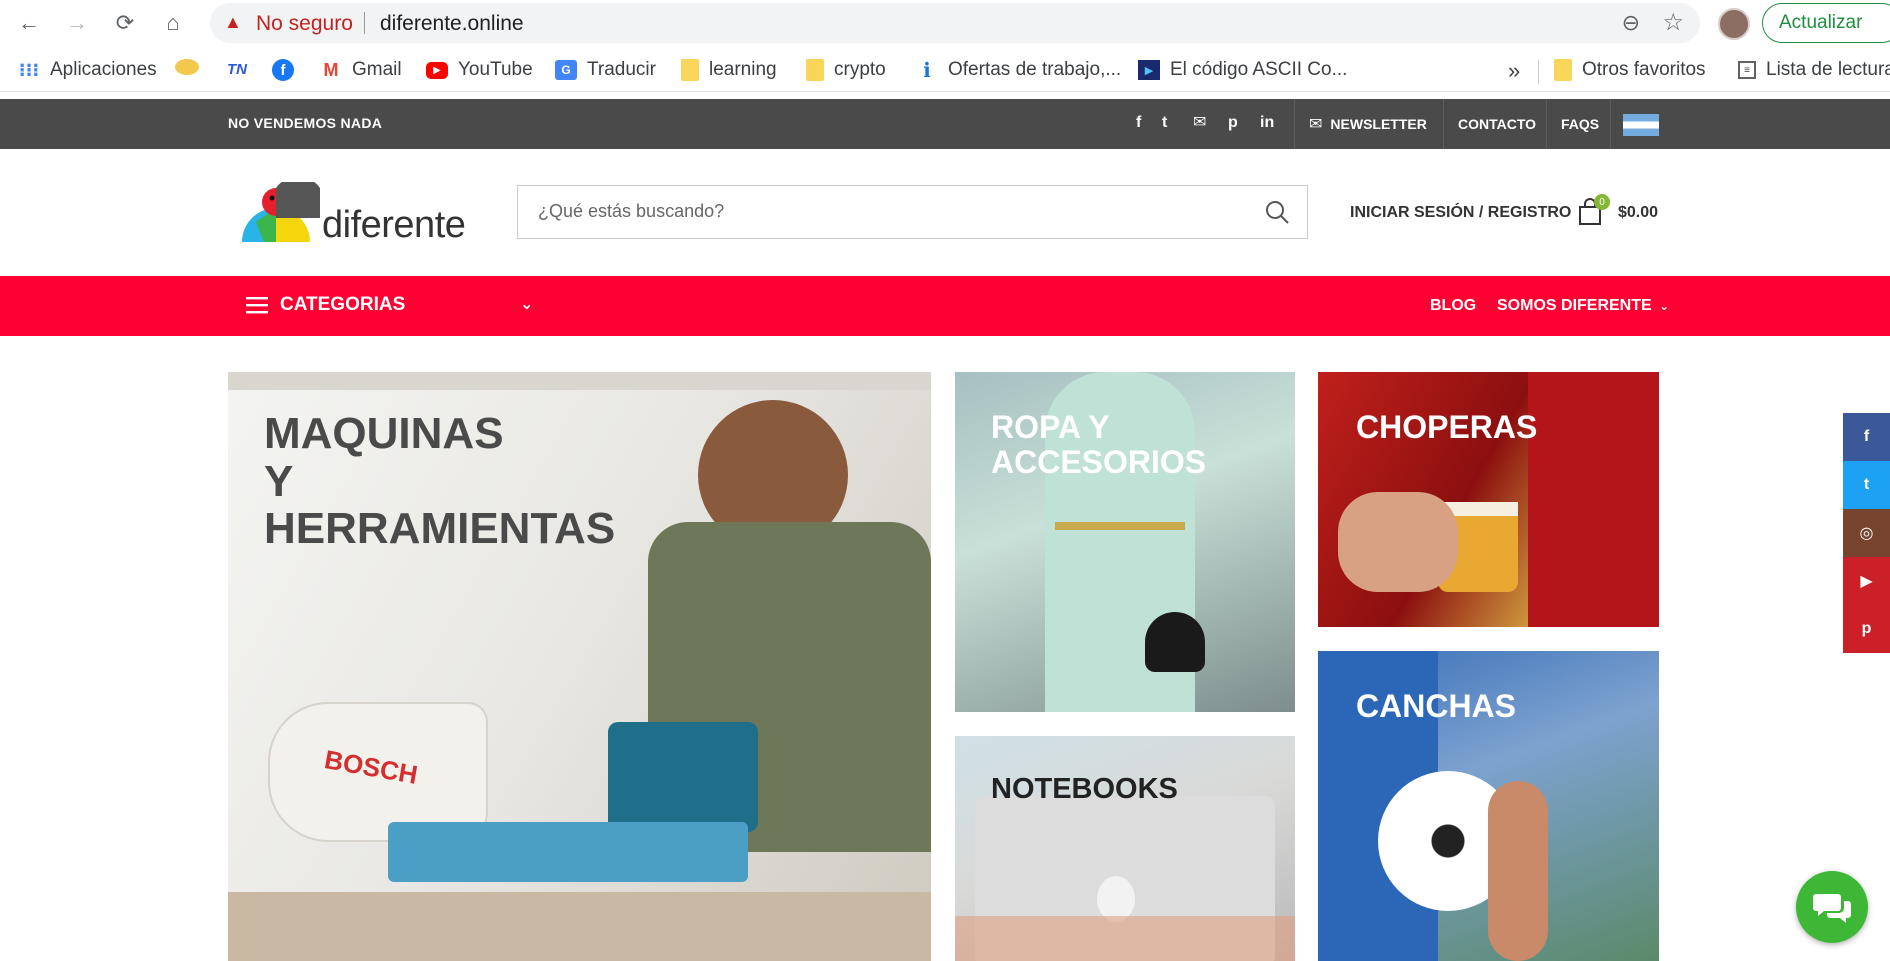 This screenshot has width=1890, height=961. Describe the element at coordinates (1631, 23) in the screenshot. I see `zoom-icon: ⊖` at that location.